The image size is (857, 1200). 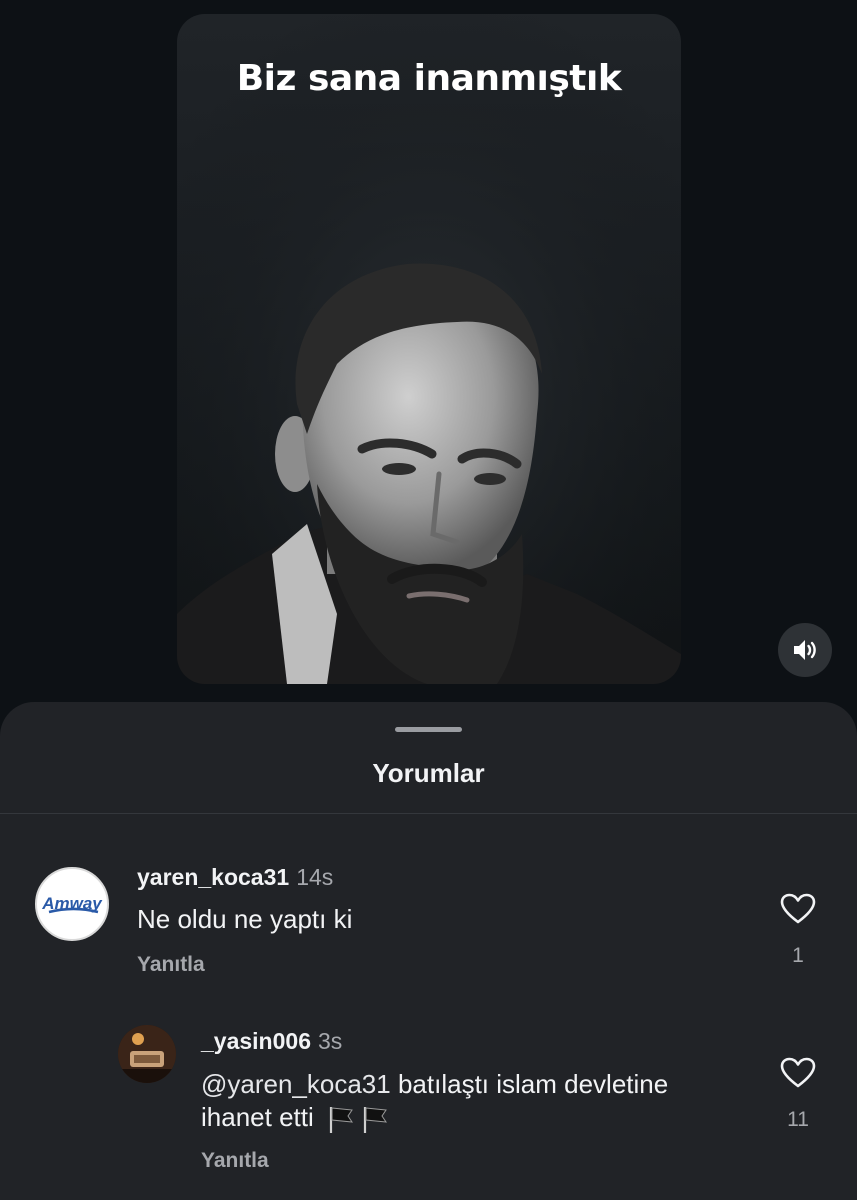 What do you see at coordinates (256, 1041) in the screenshot?
I see `username: _yasin006` at bounding box center [256, 1041].